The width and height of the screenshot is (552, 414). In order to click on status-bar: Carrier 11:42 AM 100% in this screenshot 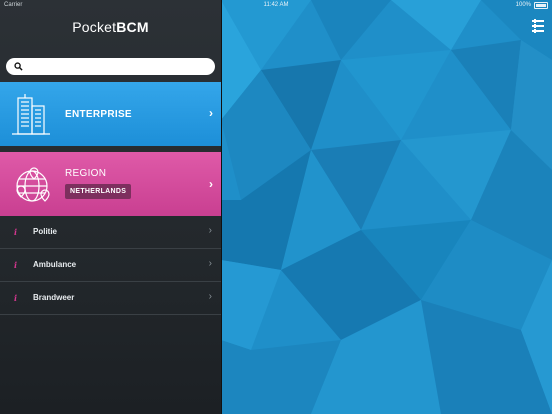, I will do `click(276, 5)`.